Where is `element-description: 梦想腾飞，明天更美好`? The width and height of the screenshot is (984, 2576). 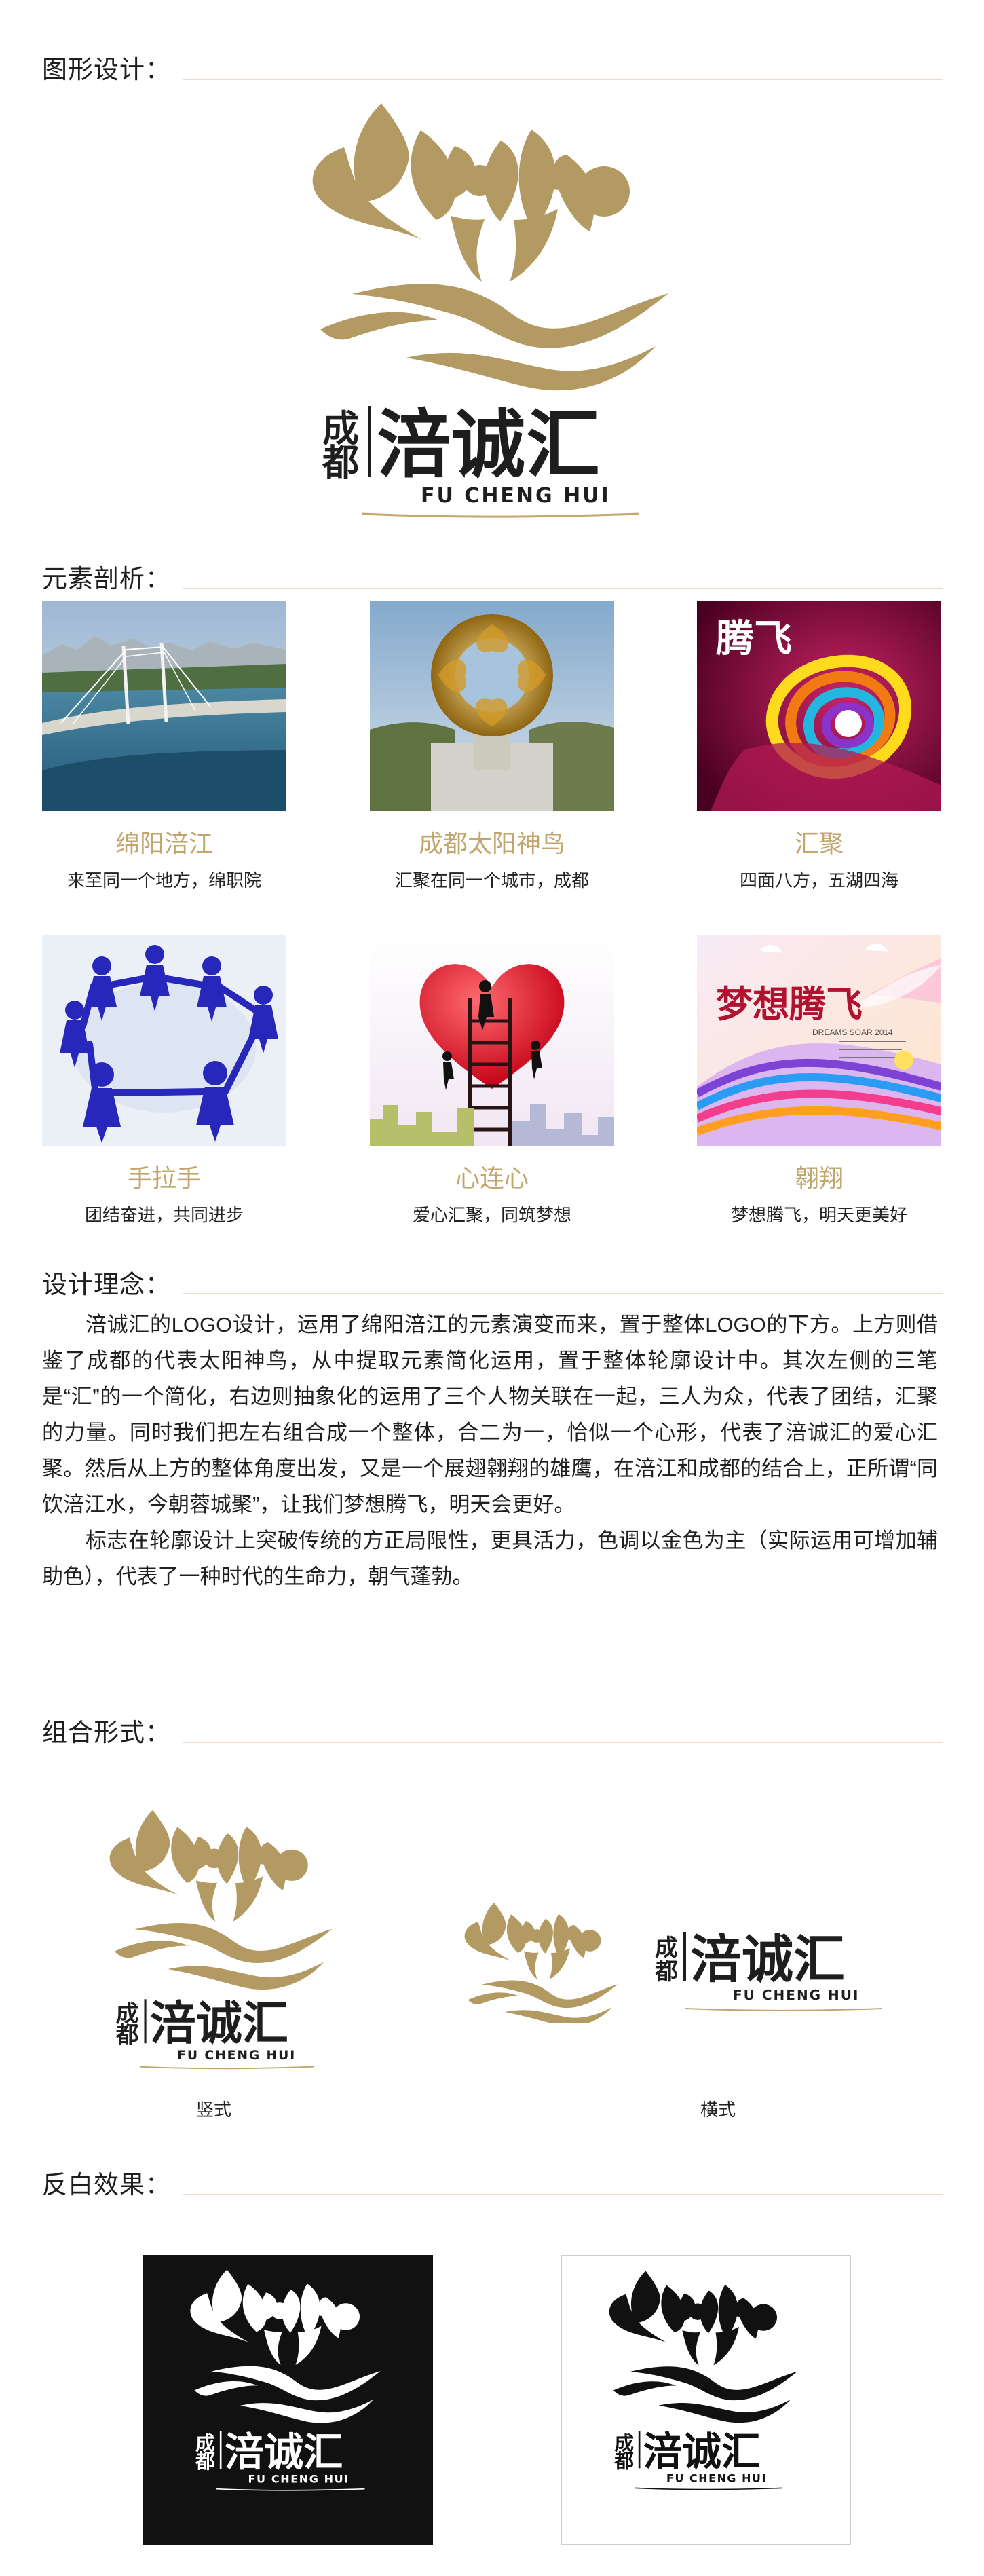
element-description: 梦想腾飞，明天更美好 is located at coordinates (818, 1216).